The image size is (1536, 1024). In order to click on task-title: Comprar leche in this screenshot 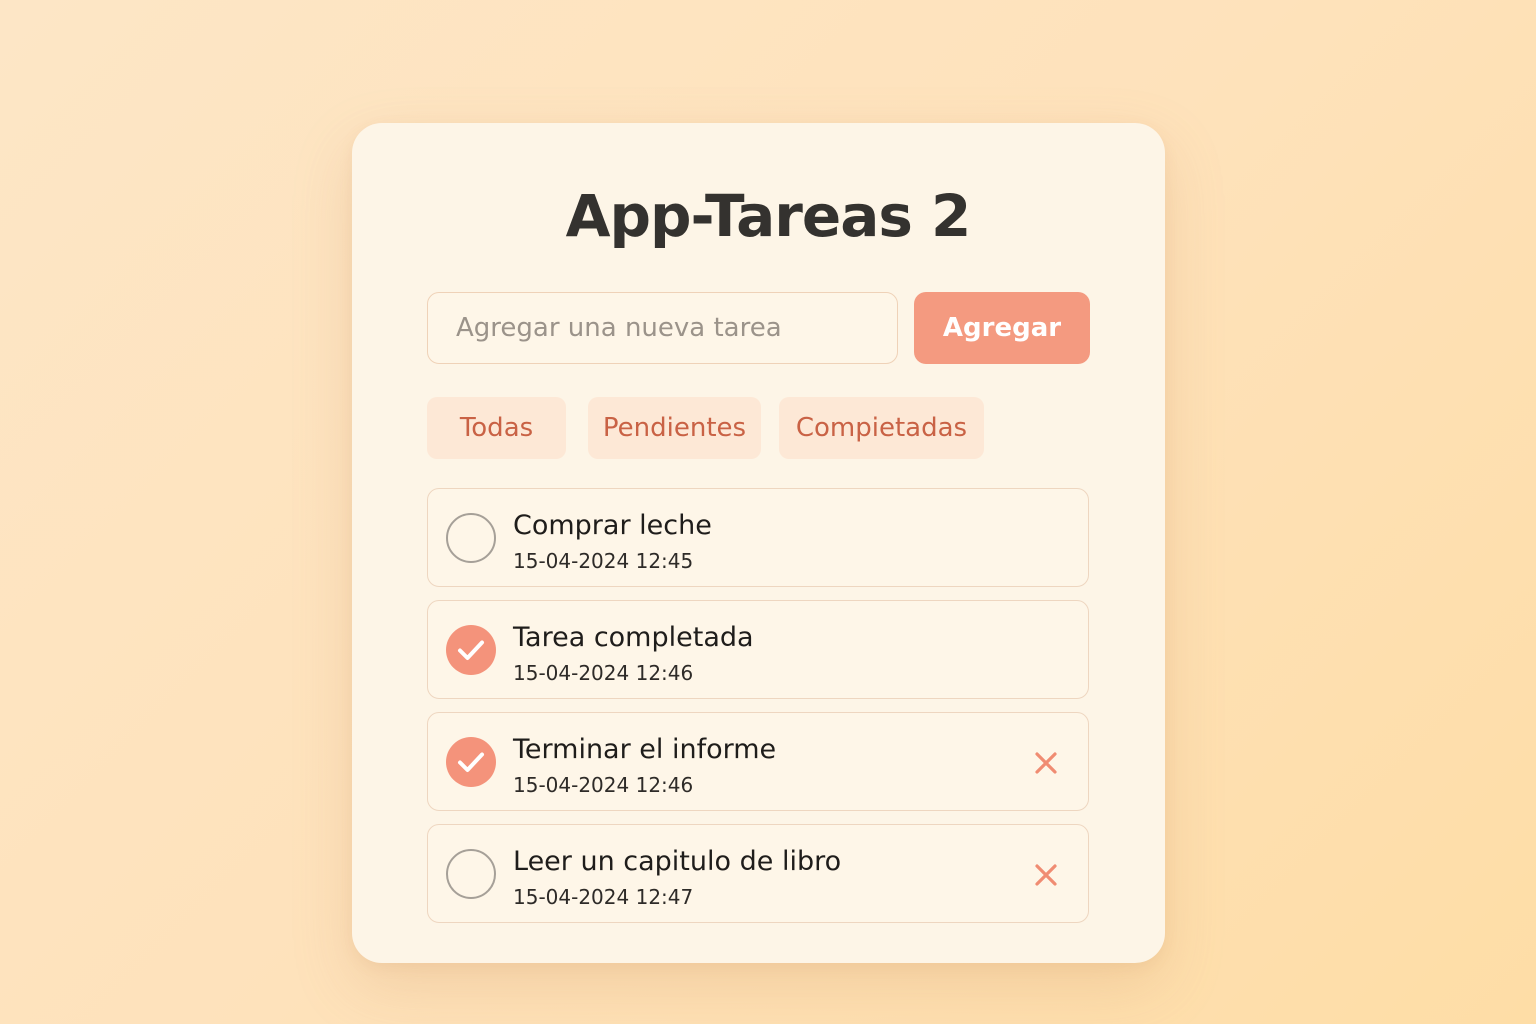, I will do `click(612, 525)`.